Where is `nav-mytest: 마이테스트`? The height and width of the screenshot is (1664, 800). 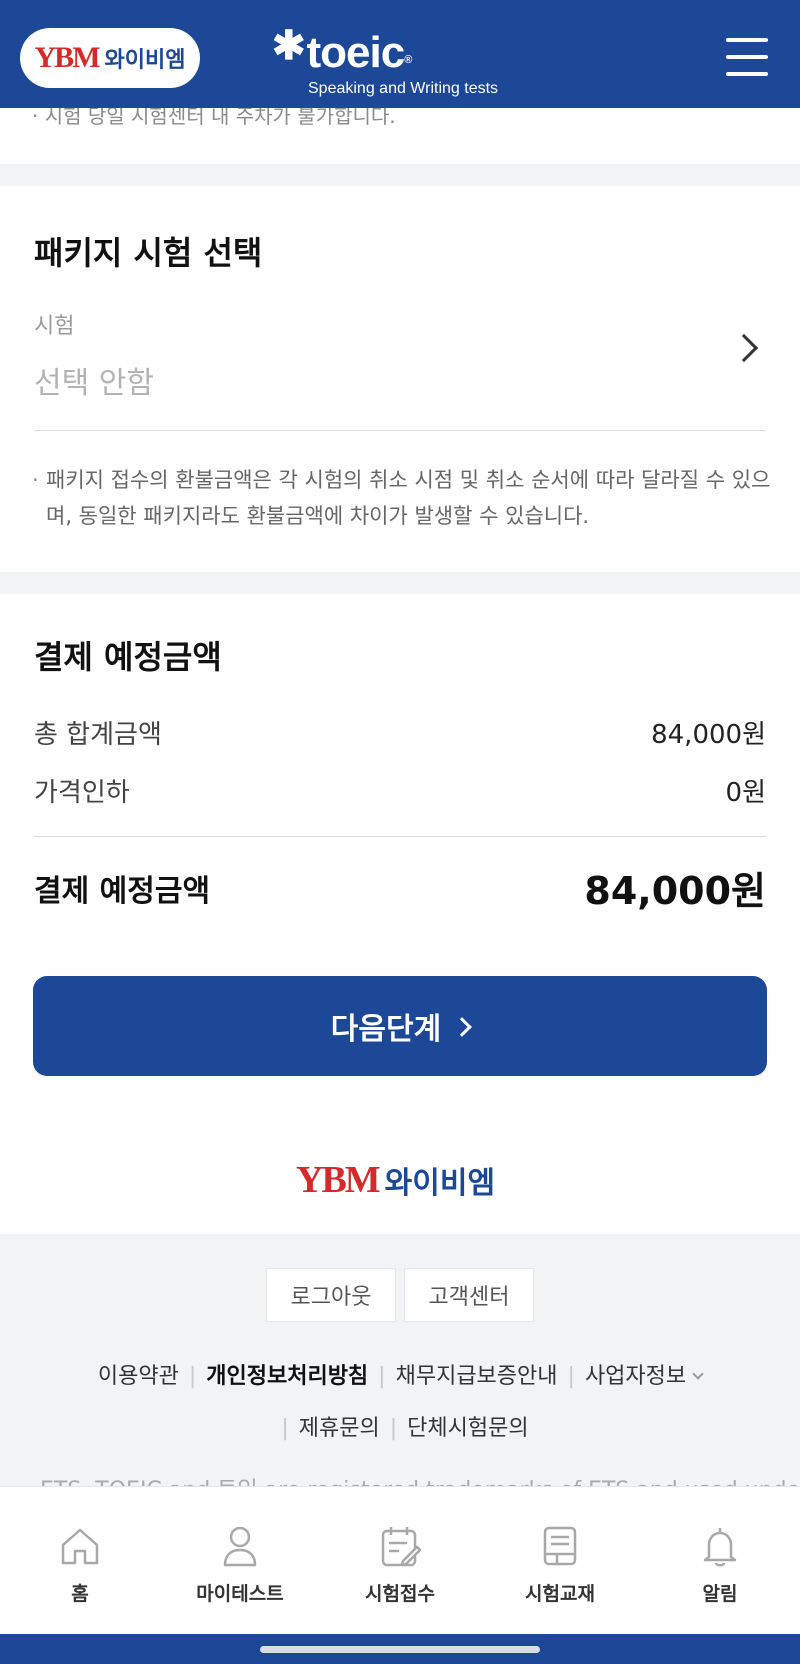 nav-mytest: 마이테스트 is located at coordinates (240, 1560).